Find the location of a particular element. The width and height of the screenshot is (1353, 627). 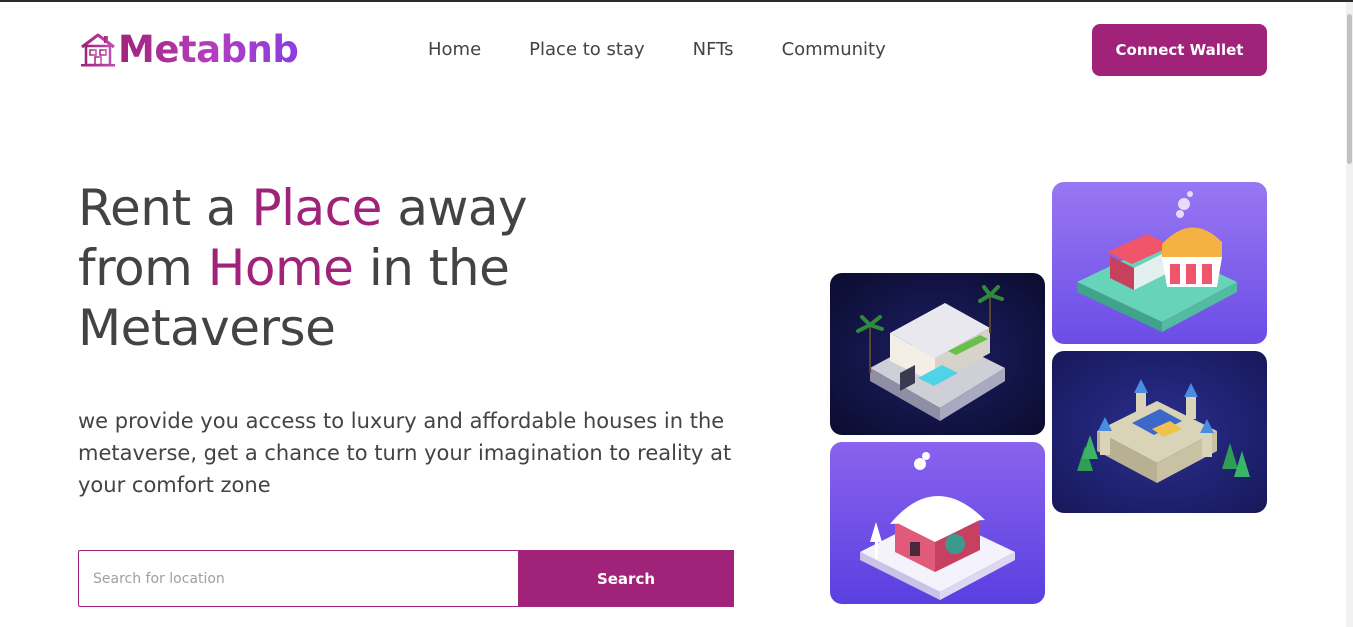

page-scrollbar is located at coordinates (1349, 314).